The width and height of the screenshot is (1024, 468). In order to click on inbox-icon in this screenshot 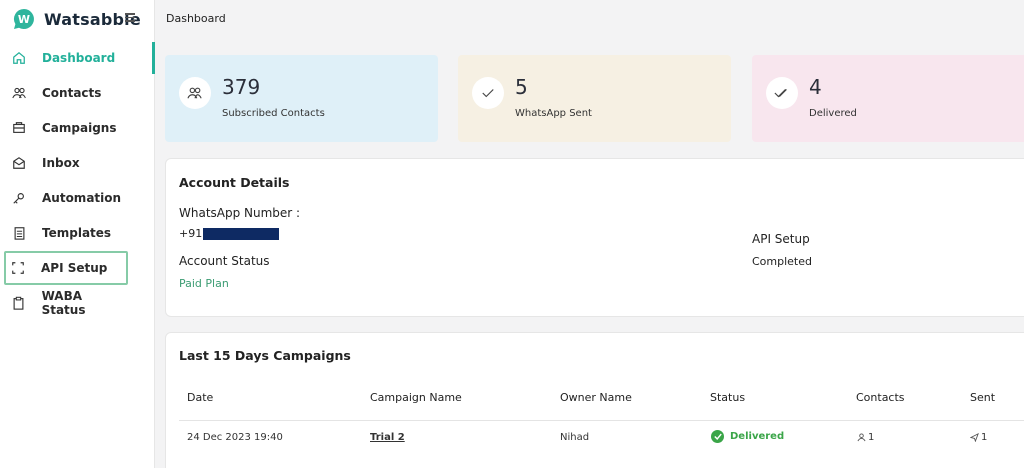, I will do `click(19, 163)`.